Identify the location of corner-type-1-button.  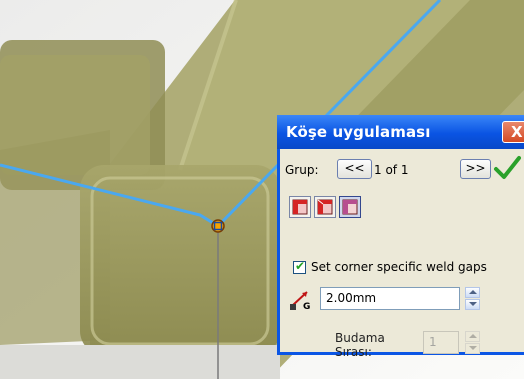
(300, 207).